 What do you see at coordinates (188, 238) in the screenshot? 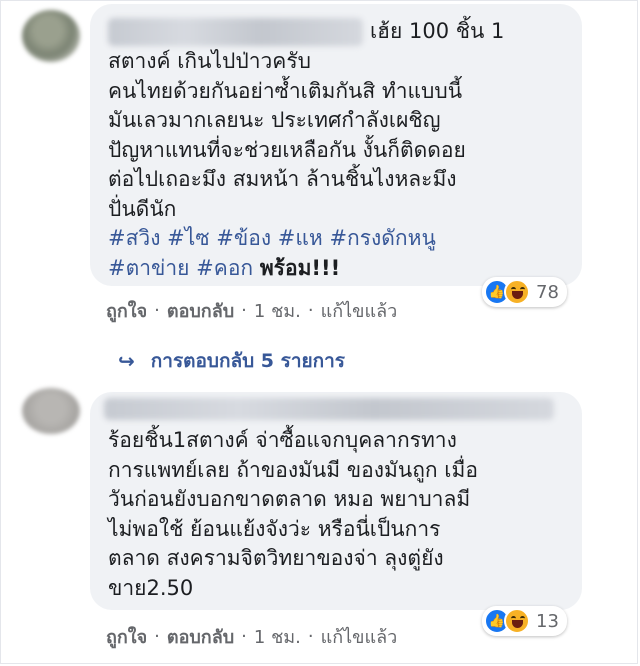
I see `hashtag-link: #ไซ` at bounding box center [188, 238].